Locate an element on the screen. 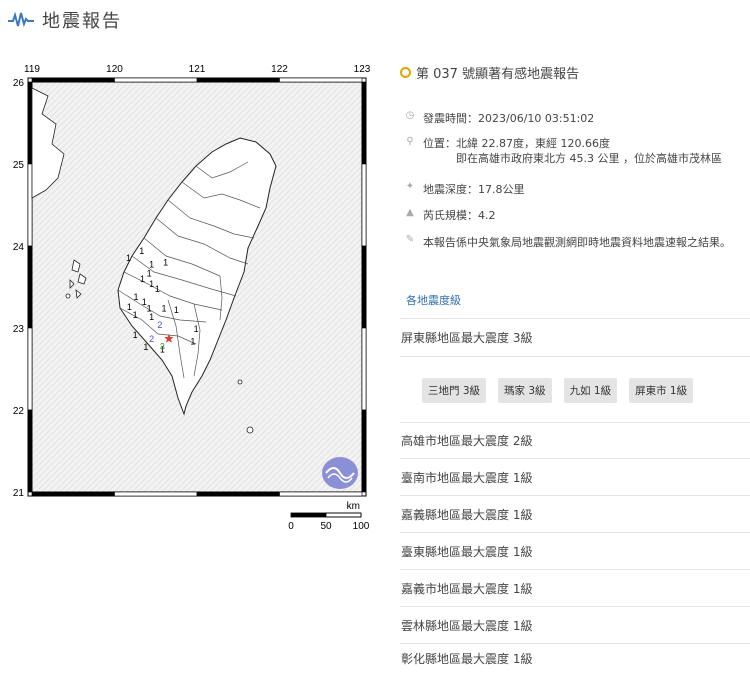  page-title: 地震報告 is located at coordinates (82, 21).